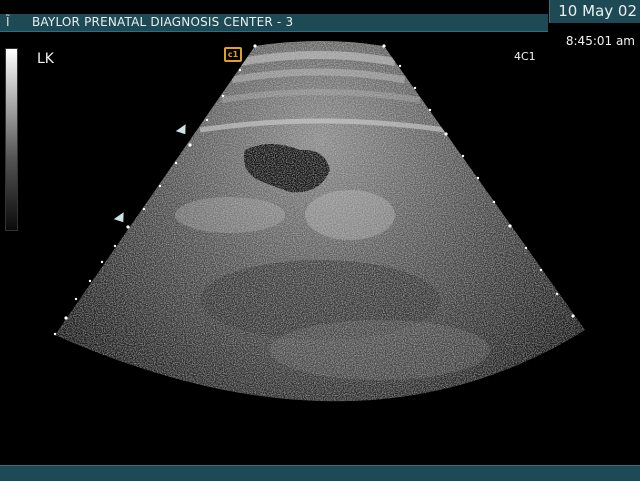  What do you see at coordinates (525, 56) in the screenshot?
I see `probe-label: 4C1` at bounding box center [525, 56].